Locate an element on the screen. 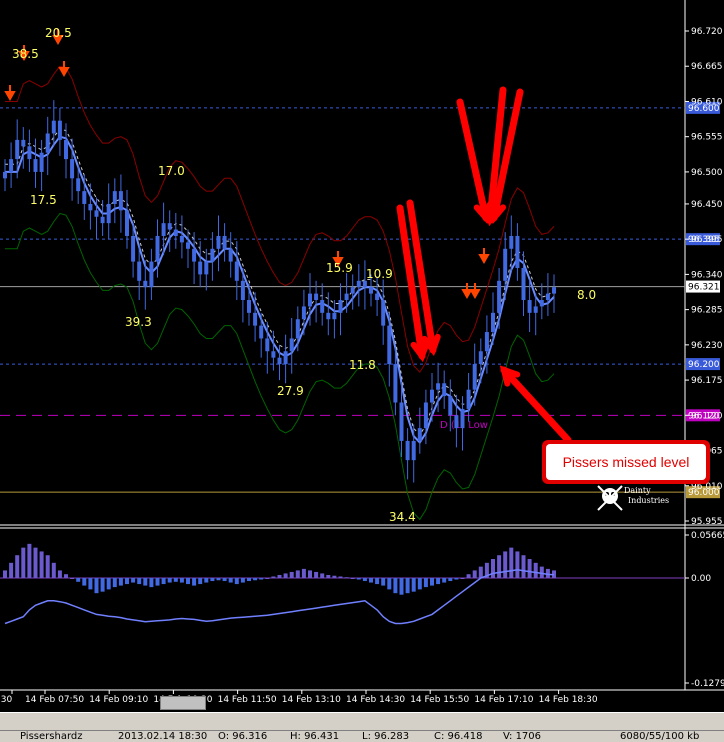 The image size is (724, 742). callout-text: Pissers missed level is located at coordinates (626, 462).